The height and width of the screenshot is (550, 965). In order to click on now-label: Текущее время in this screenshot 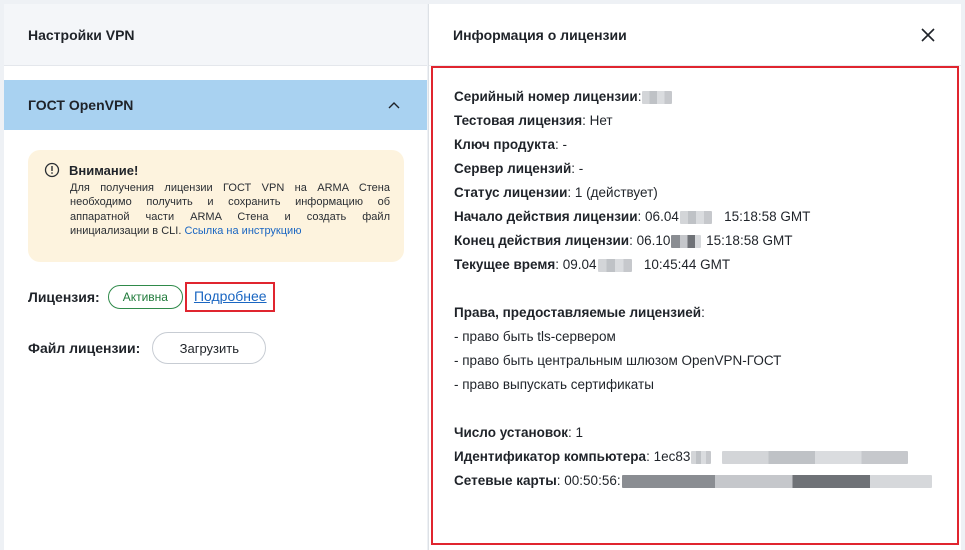, I will do `click(505, 264)`.